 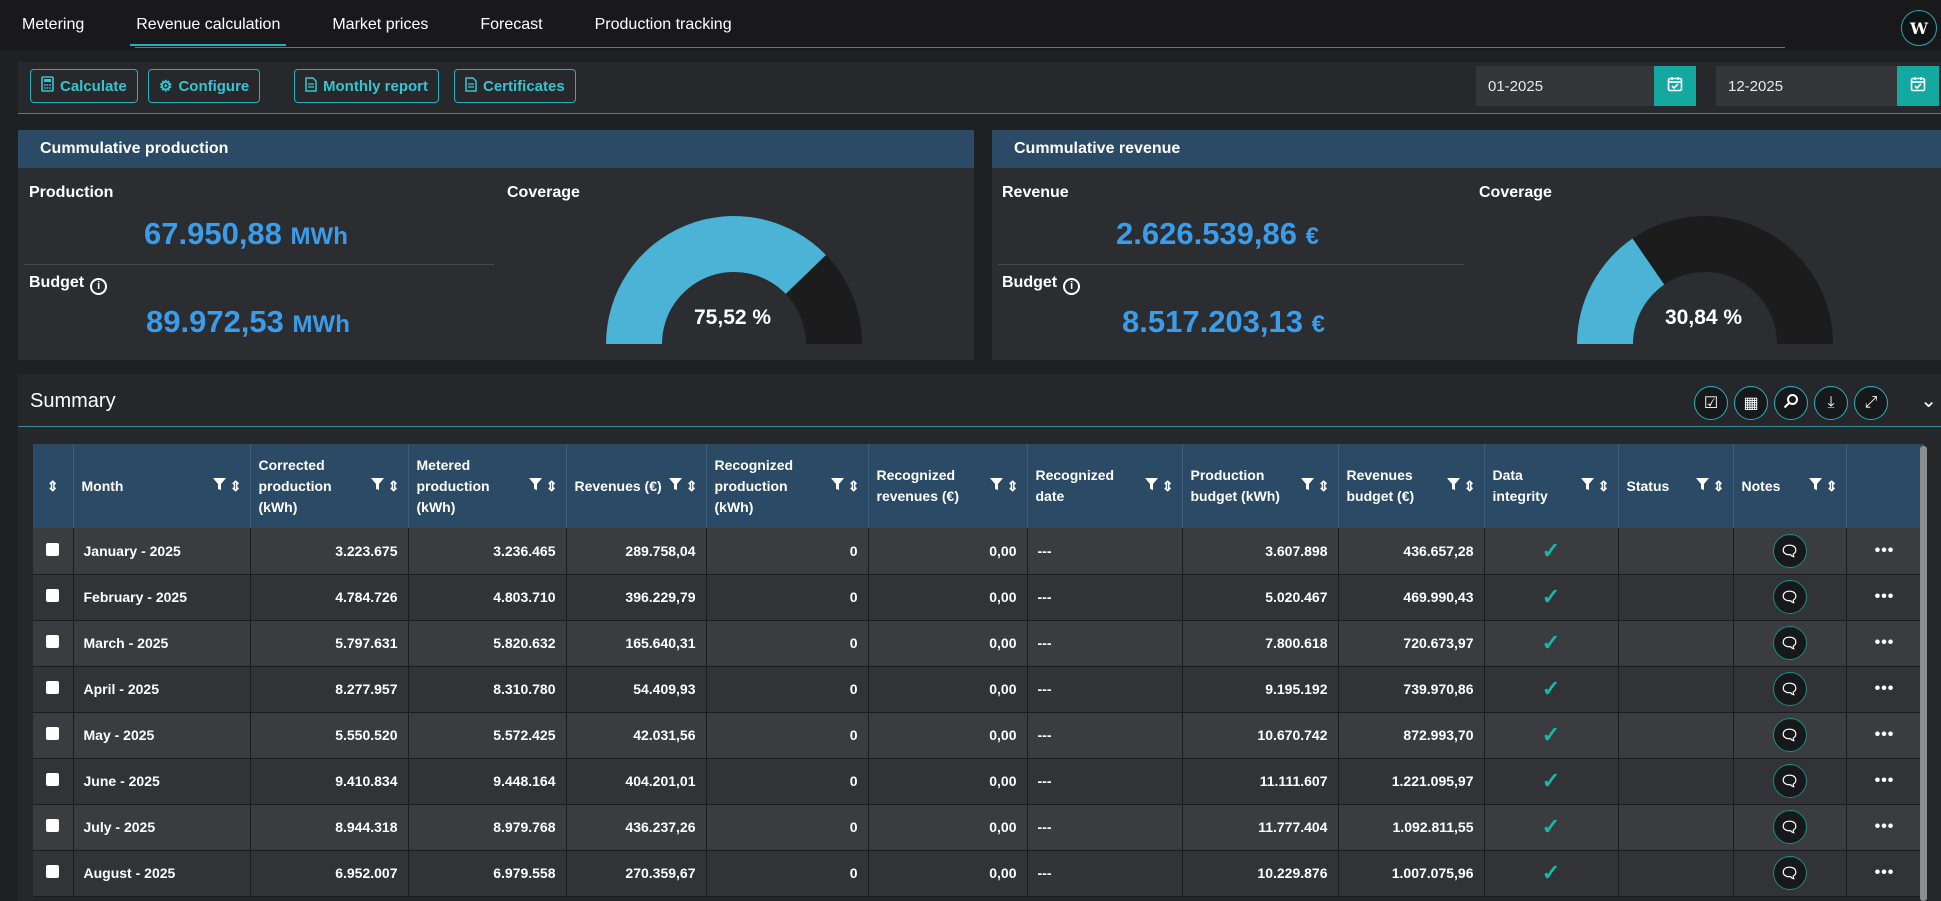 I want to click on tab-revenue-calculation: Revenue calculation, so click(x=208, y=31).